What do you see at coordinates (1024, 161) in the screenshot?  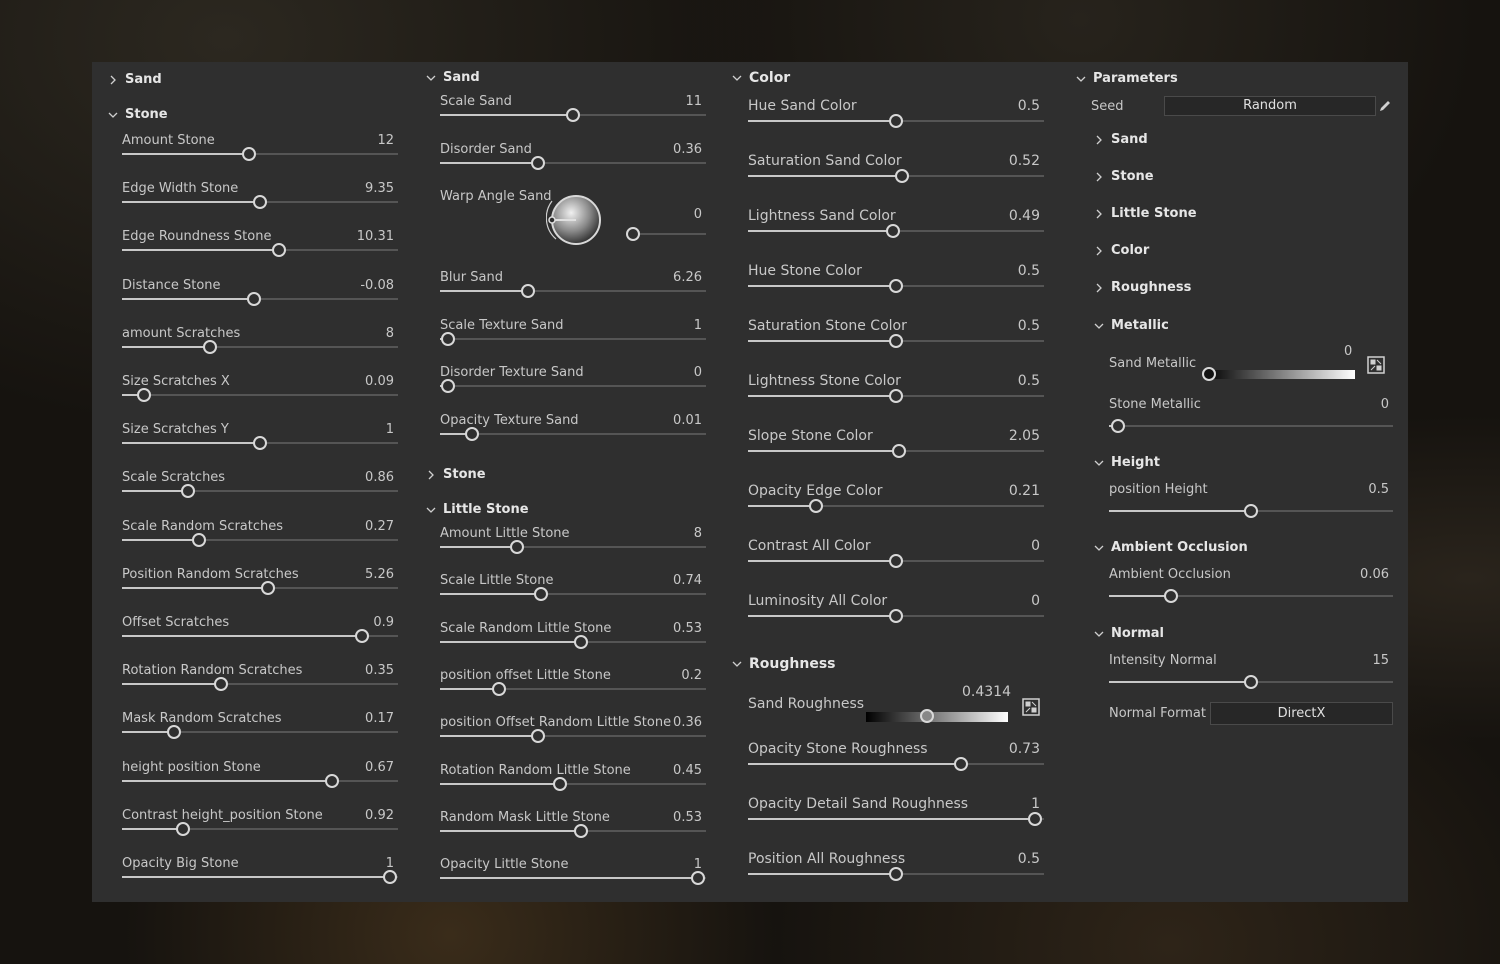 I see `param-value: 0.52` at bounding box center [1024, 161].